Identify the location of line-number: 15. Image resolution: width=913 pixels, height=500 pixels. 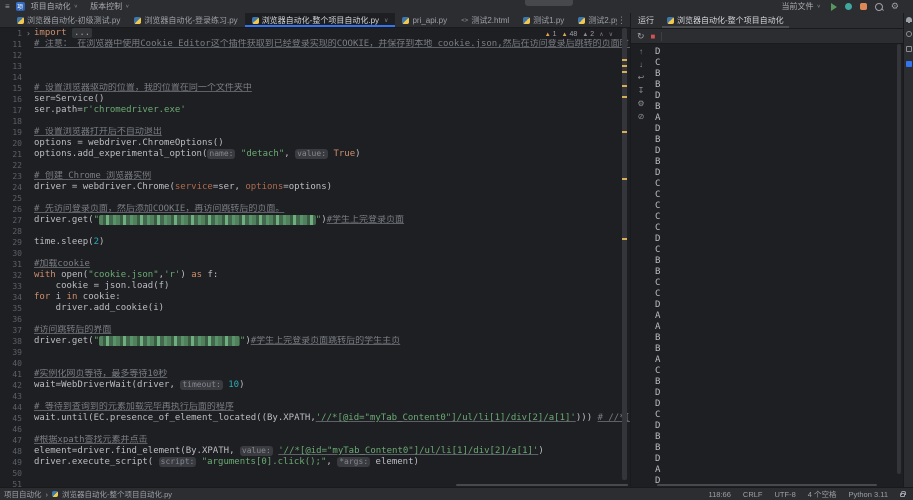
(13, 88).